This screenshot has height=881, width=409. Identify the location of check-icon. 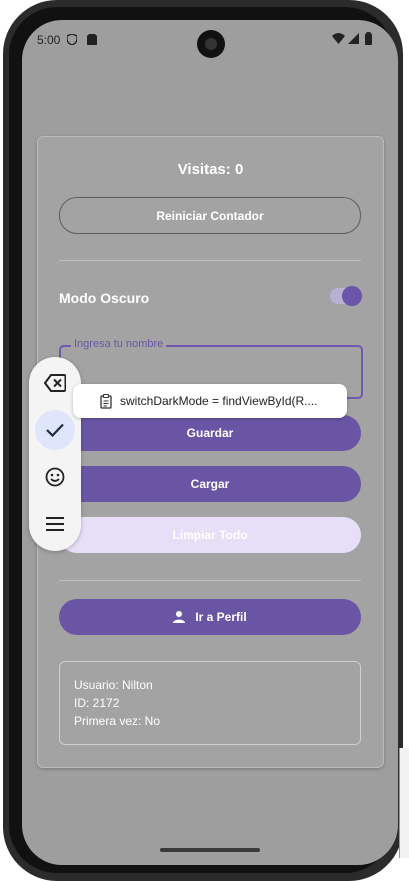
(55, 430).